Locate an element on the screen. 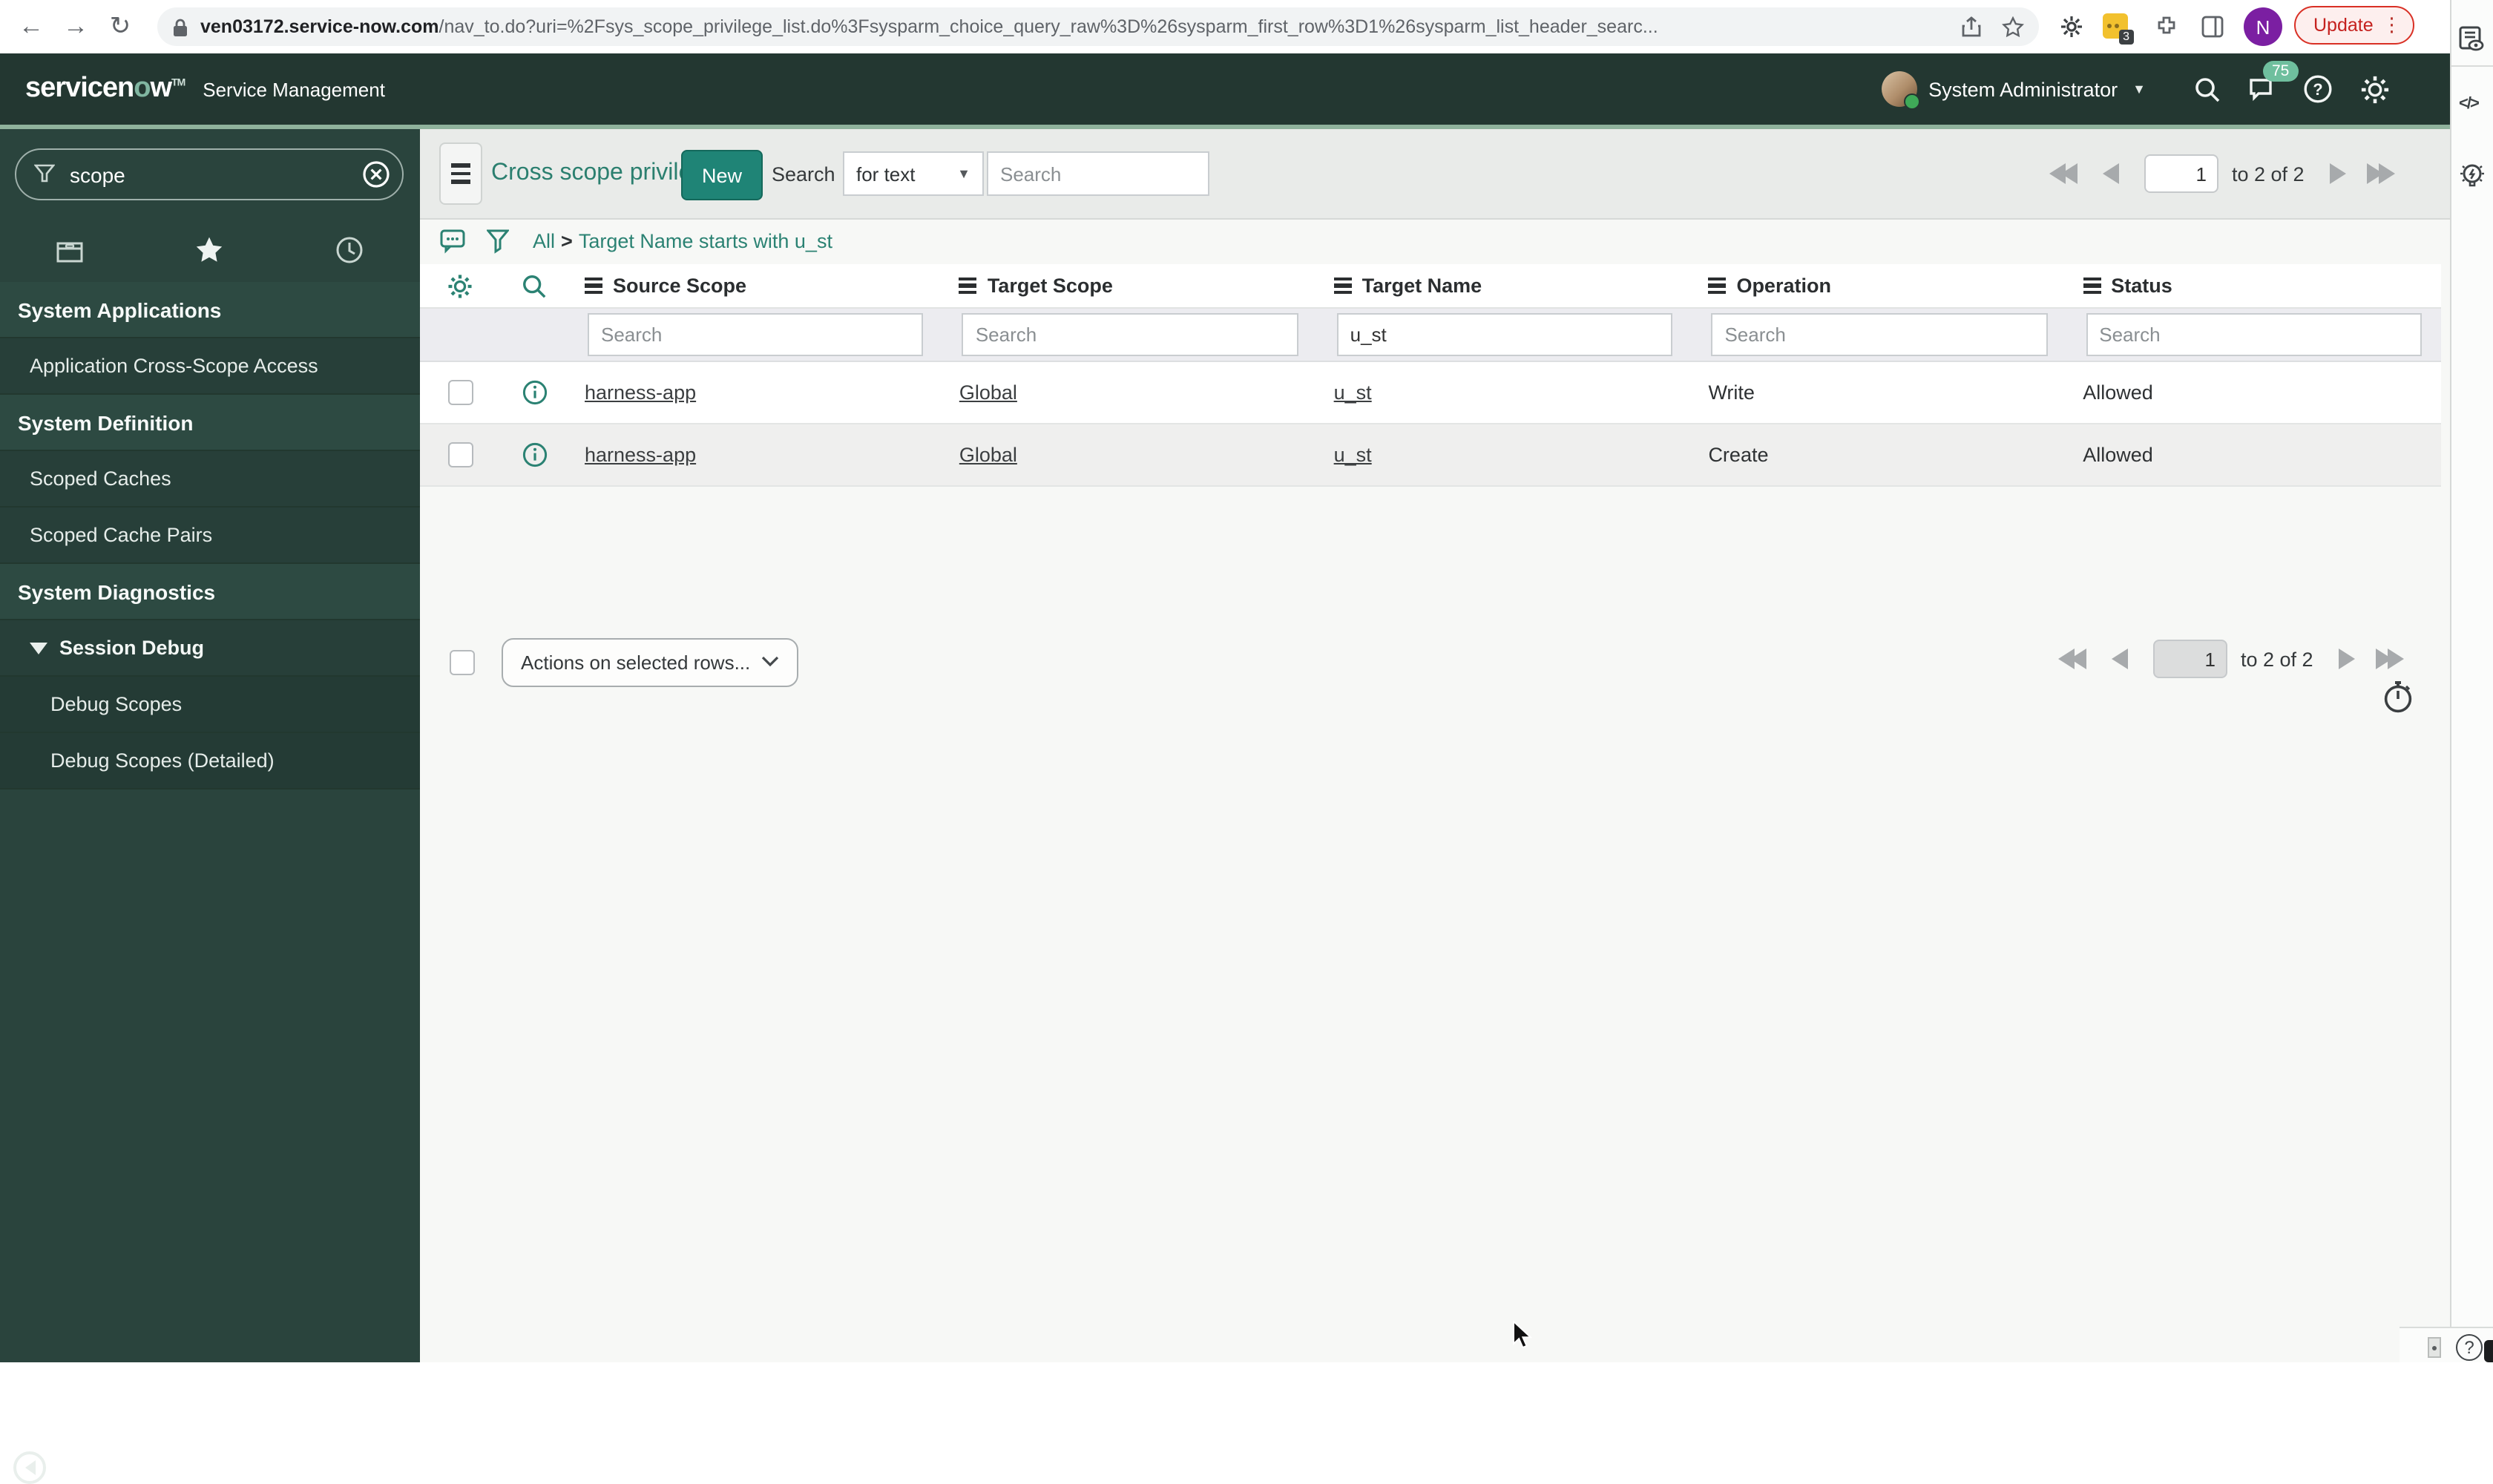 The width and height of the screenshot is (2493, 1484). help-icon: ? is located at coordinates (2318, 89).